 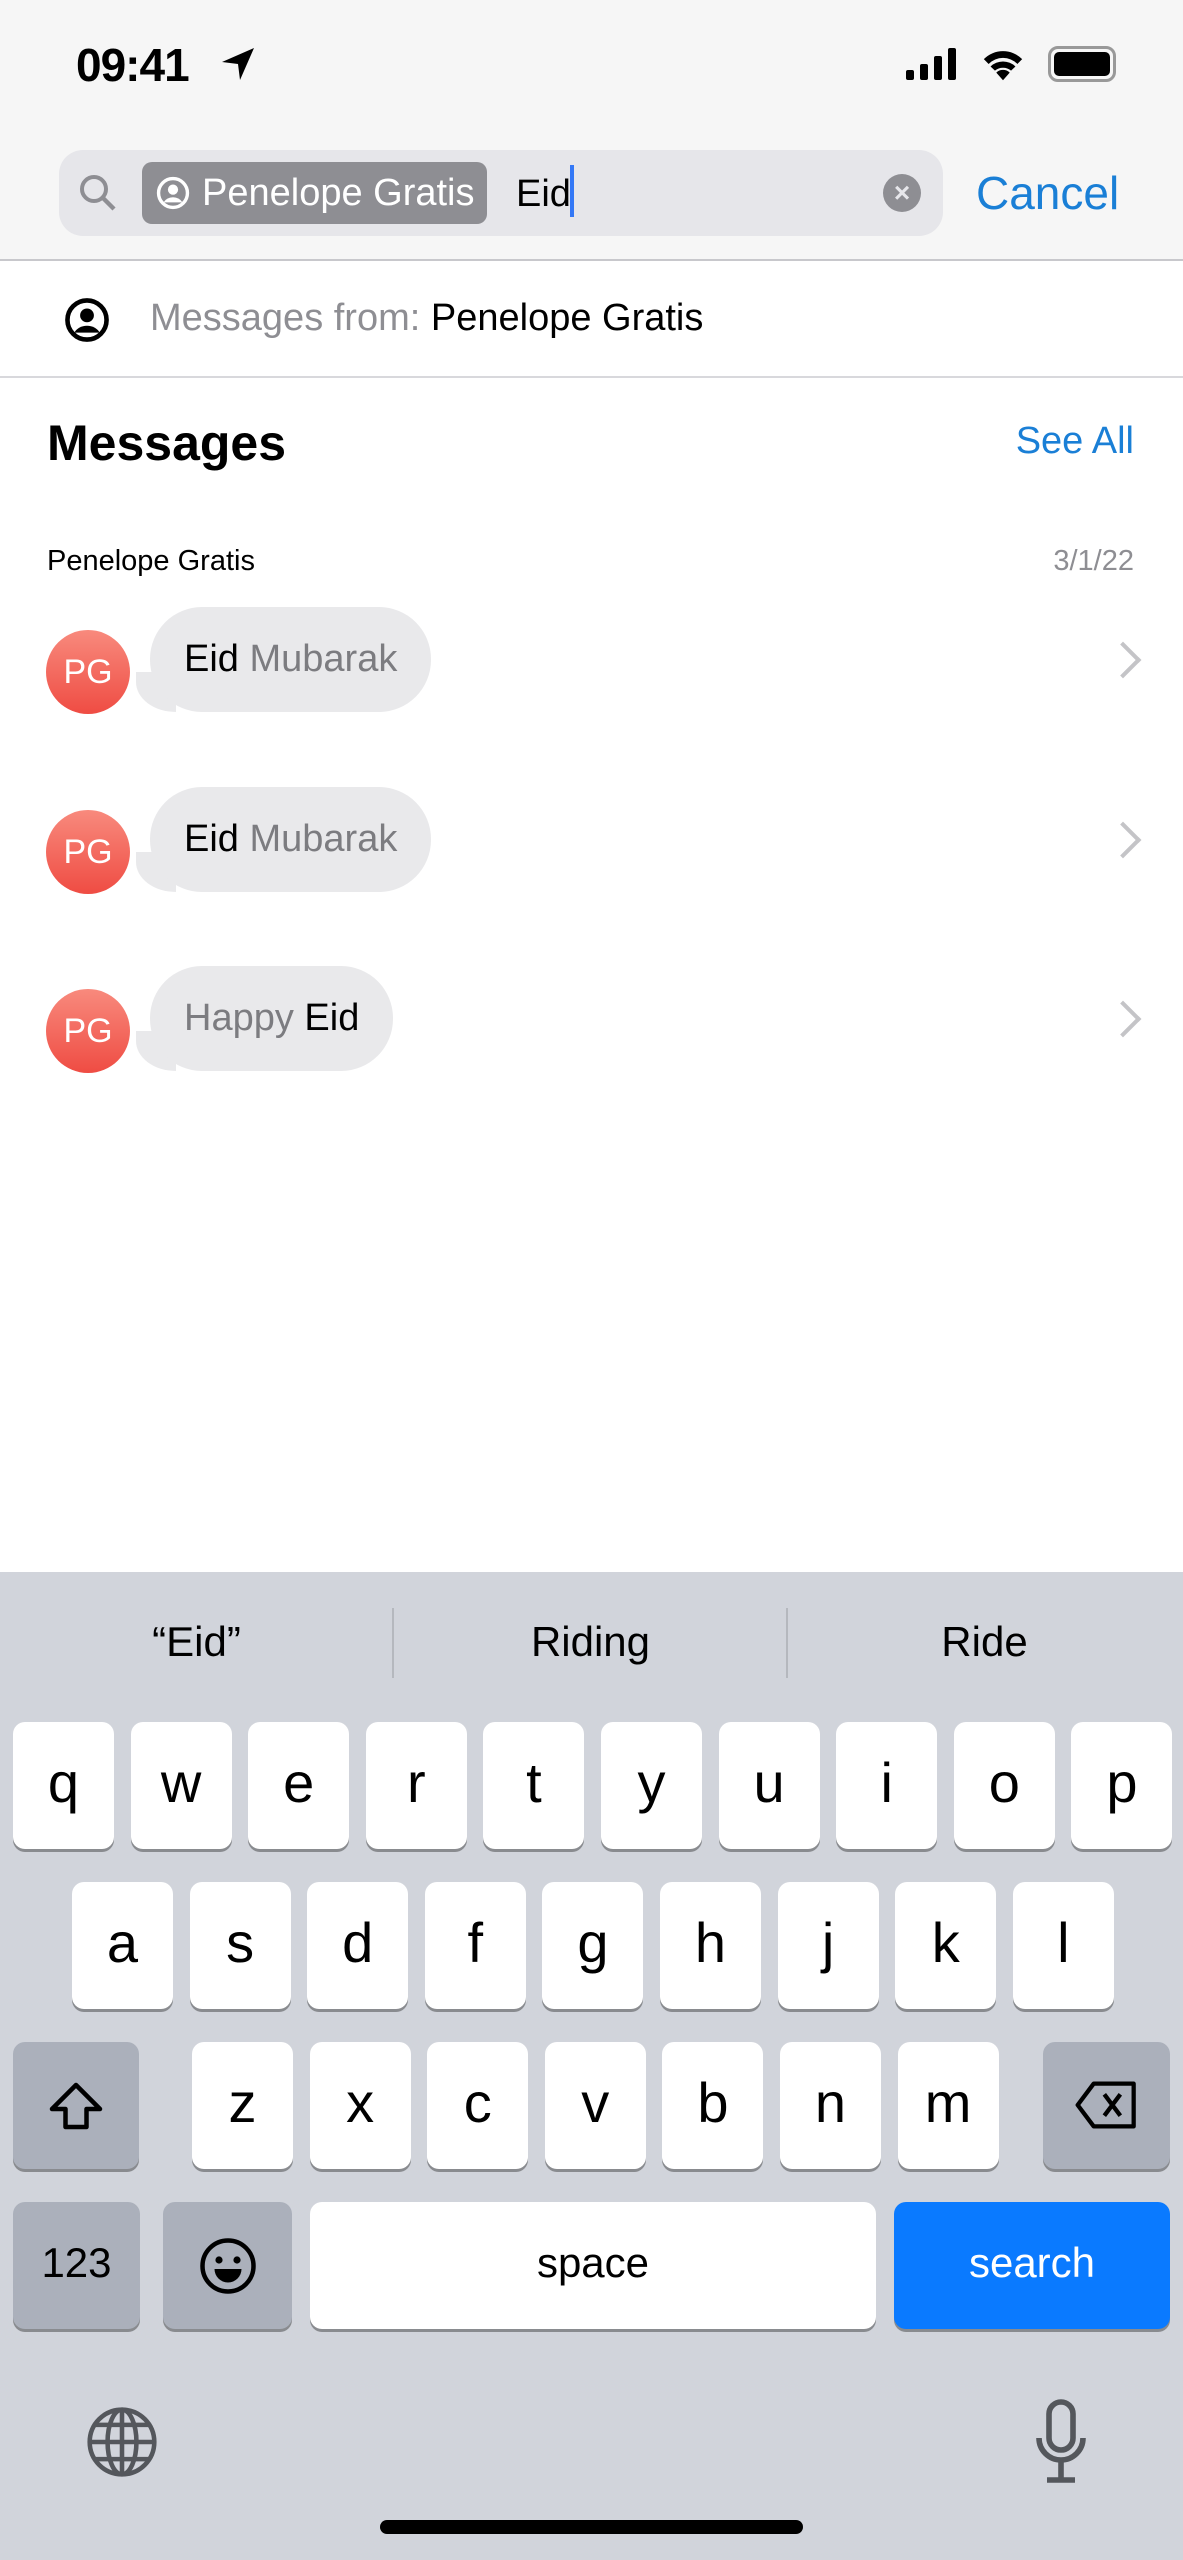 I want to click on key-z: z, so click(x=242, y=2105).